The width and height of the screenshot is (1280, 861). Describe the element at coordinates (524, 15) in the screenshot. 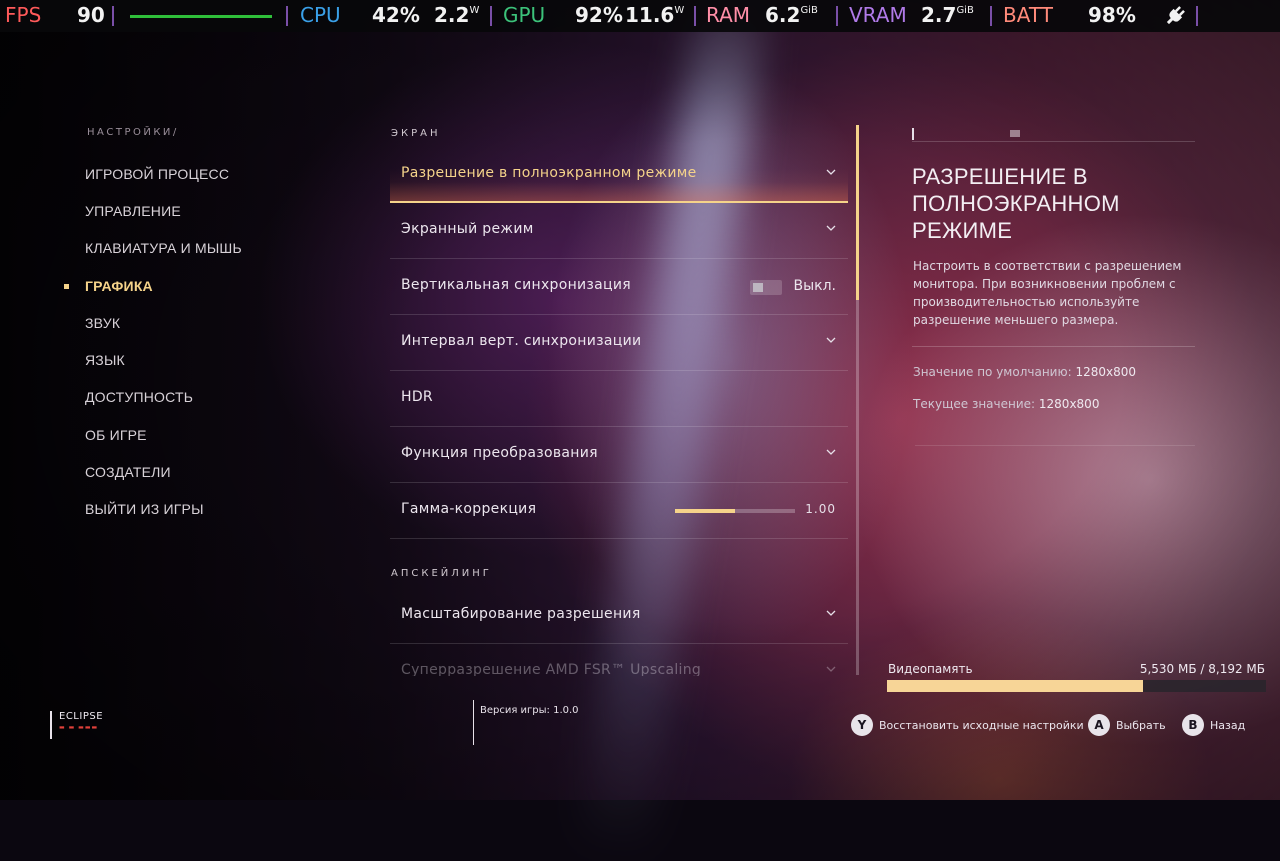

I see `gpu-label: GPU` at that location.